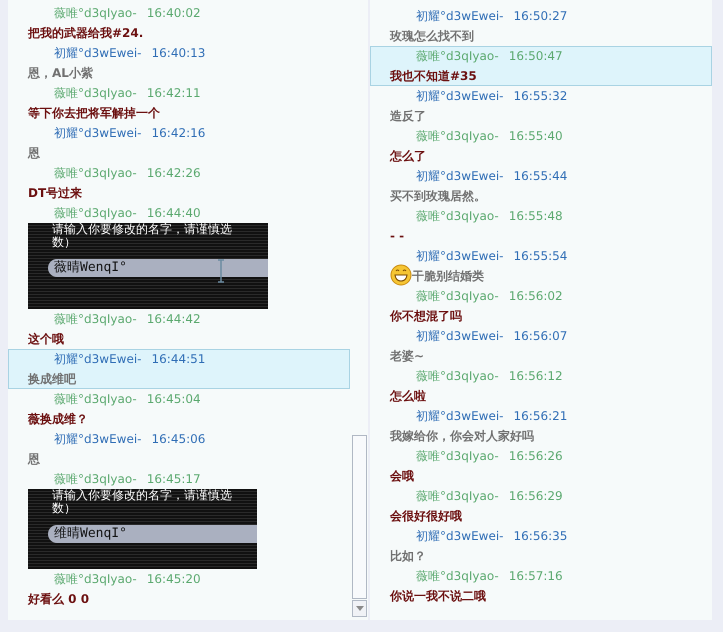  I want to click on message-time: 16:44:40, so click(173, 213).